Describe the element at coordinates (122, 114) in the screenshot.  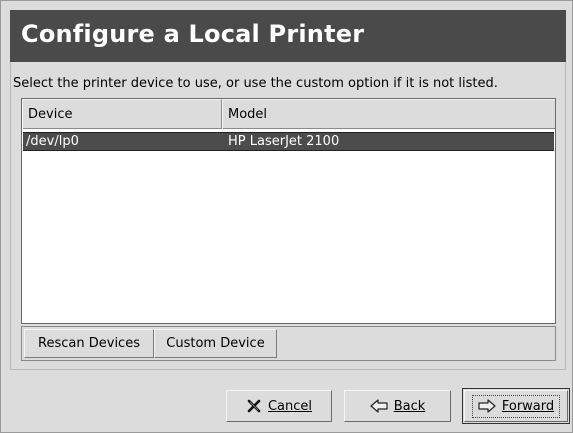
I see `column-header-device: Device` at that location.